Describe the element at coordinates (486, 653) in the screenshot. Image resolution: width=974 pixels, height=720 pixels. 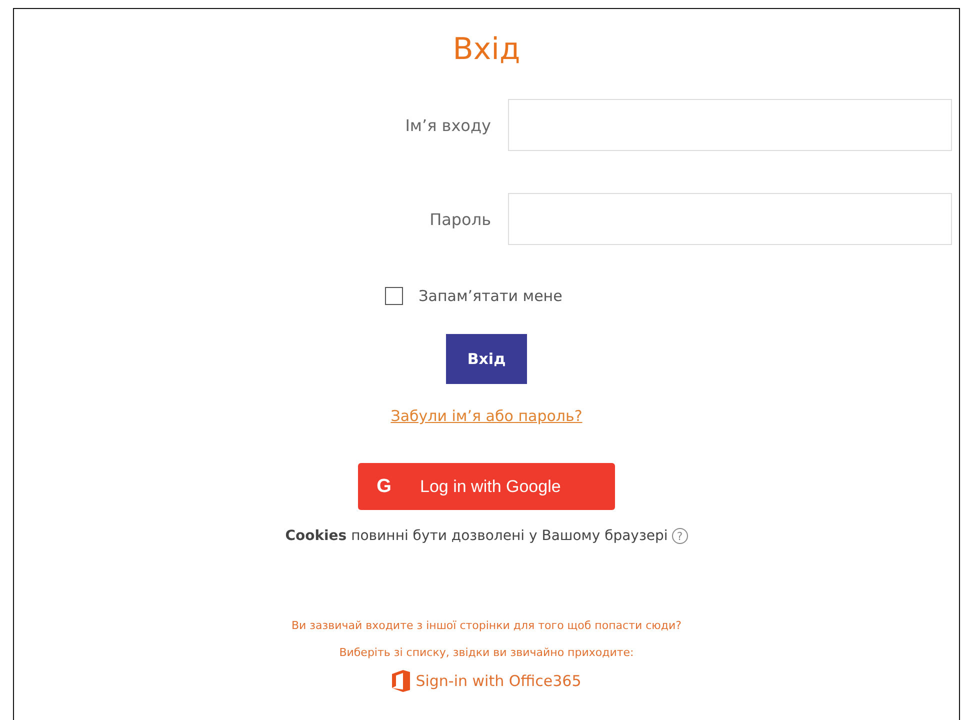
I see `login-hint-text: Виберіть зі списку, звідки ви звичайно приходите:` at that location.